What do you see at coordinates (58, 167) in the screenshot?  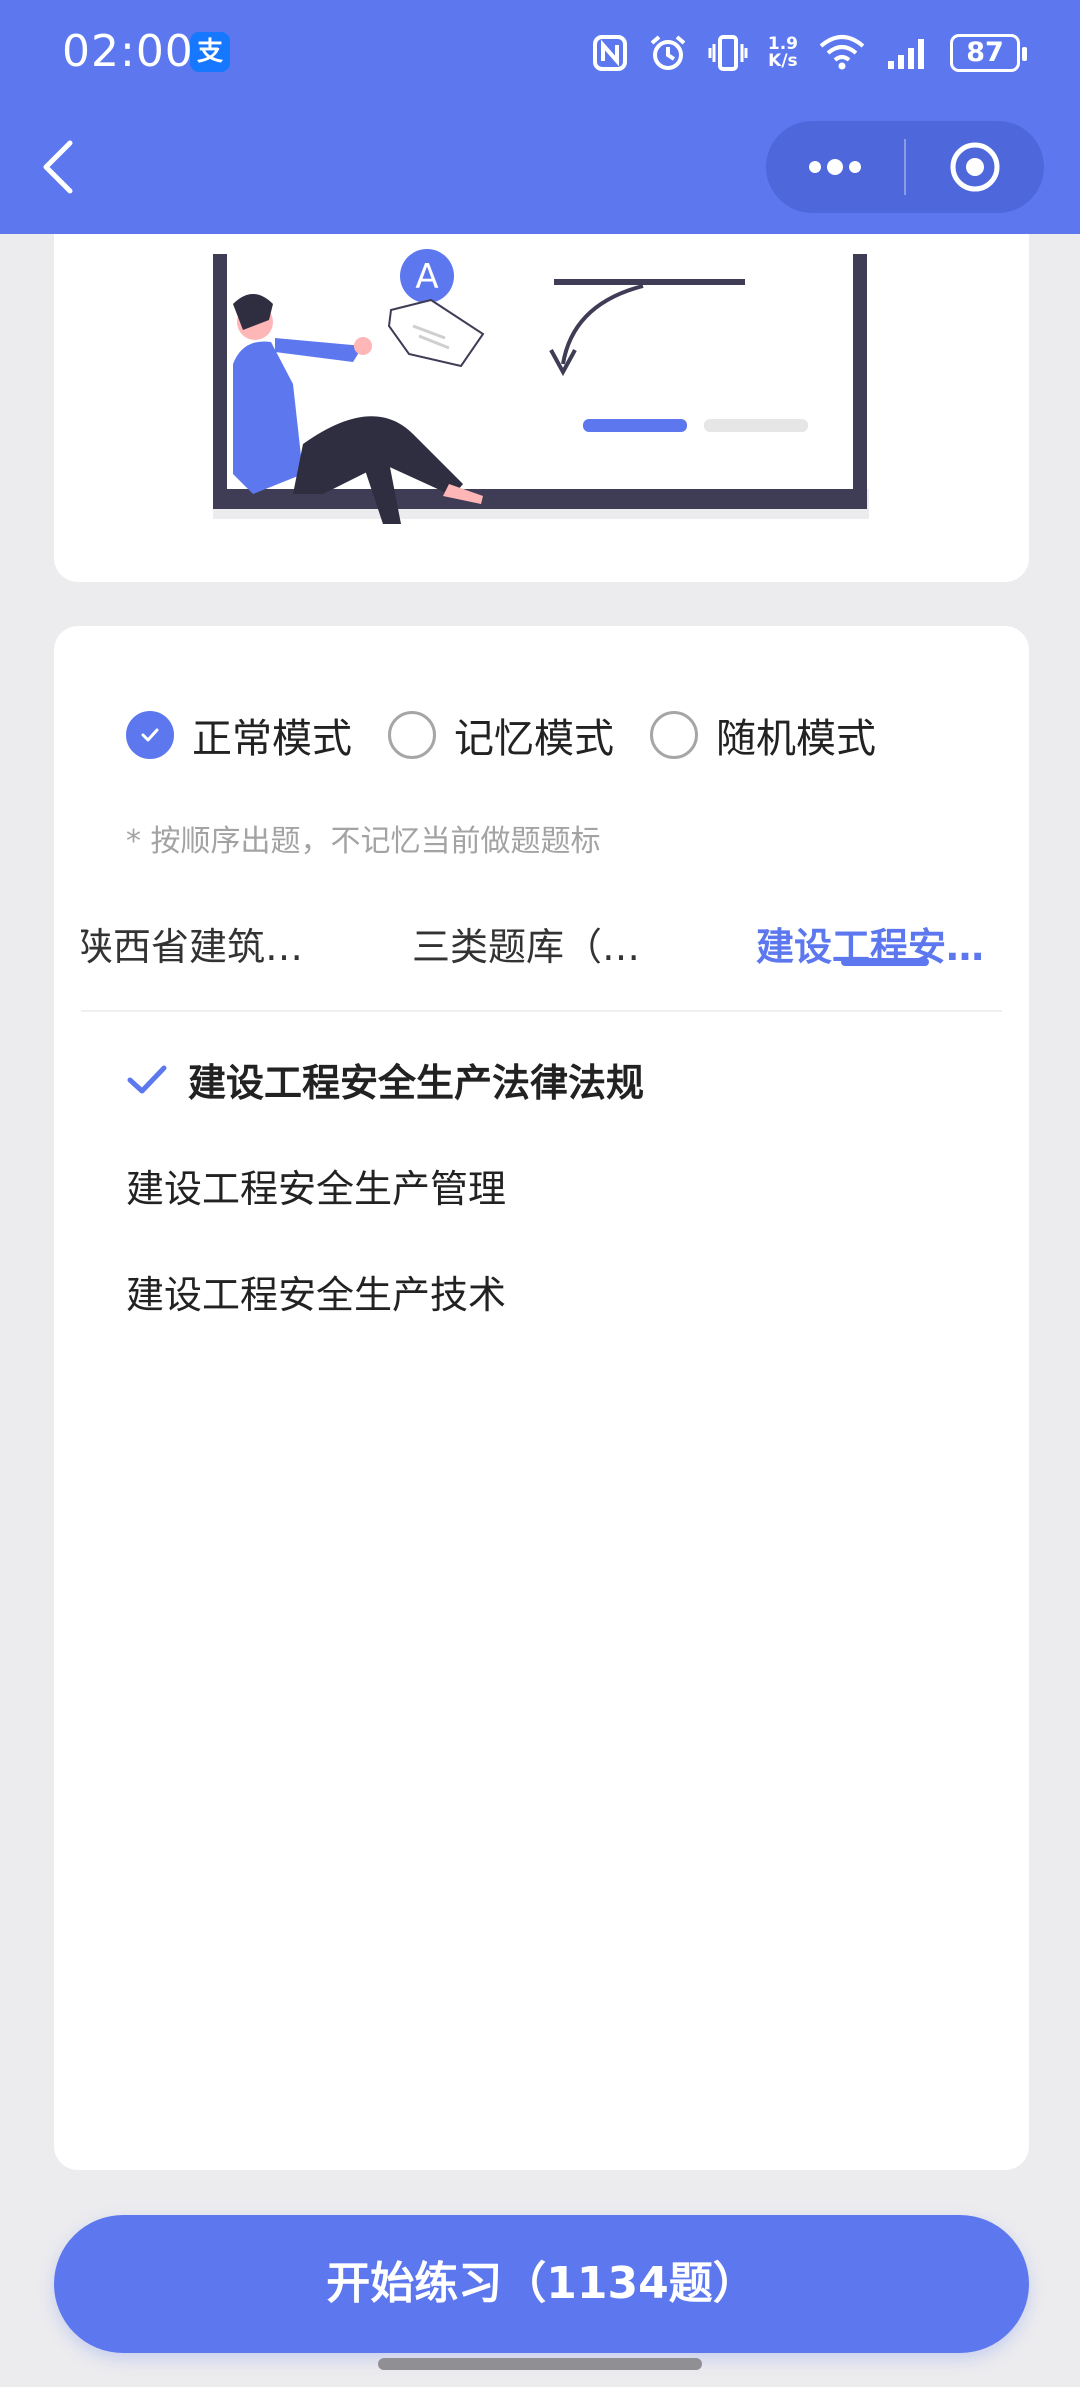 I see `chevron-left-icon` at bounding box center [58, 167].